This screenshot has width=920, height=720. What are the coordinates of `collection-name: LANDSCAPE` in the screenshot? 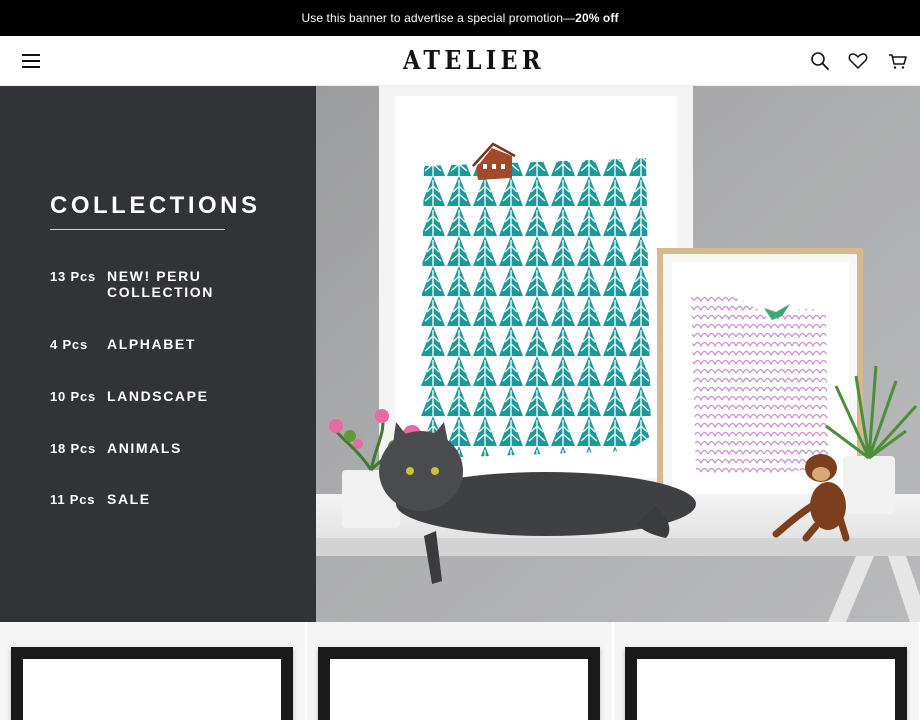 It's located at (158, 396).